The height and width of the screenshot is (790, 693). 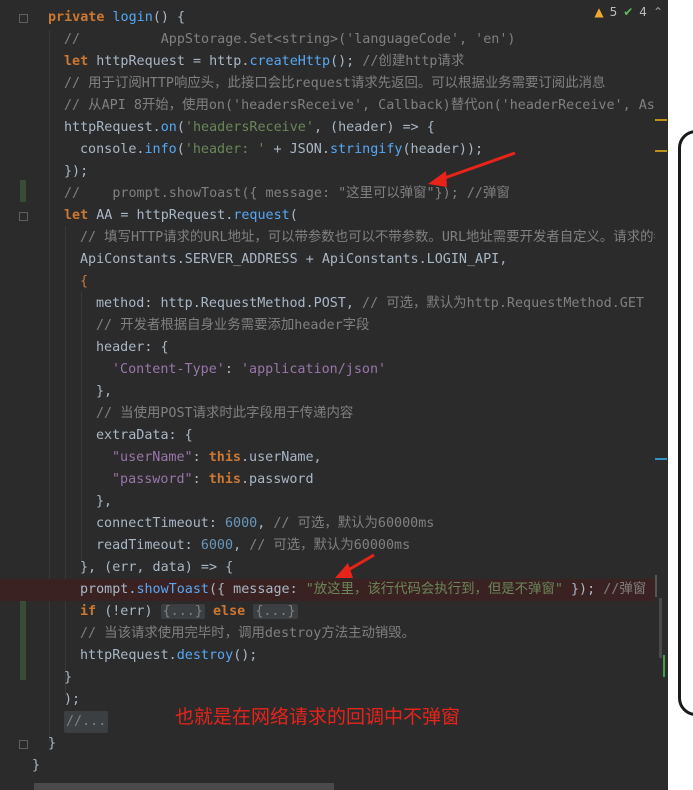 I want to click on arrow-annotation-bottom, so click(x=355, y=565).